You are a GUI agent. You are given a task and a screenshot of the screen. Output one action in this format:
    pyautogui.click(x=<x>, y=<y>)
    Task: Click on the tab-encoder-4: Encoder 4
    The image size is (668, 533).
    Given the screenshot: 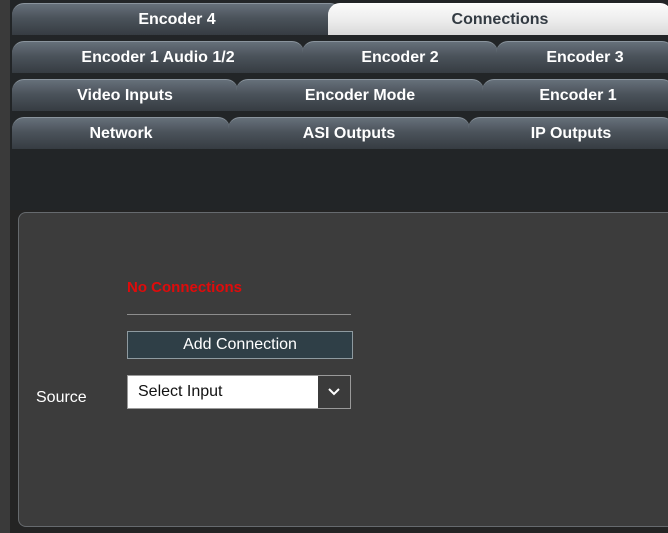 What is the action you would take?
    pyautogui.click(x=177, y=19)
    